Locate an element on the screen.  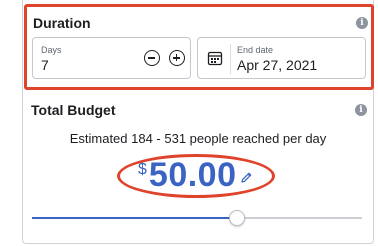
days-label: Days is located at coordinates (51, 50).